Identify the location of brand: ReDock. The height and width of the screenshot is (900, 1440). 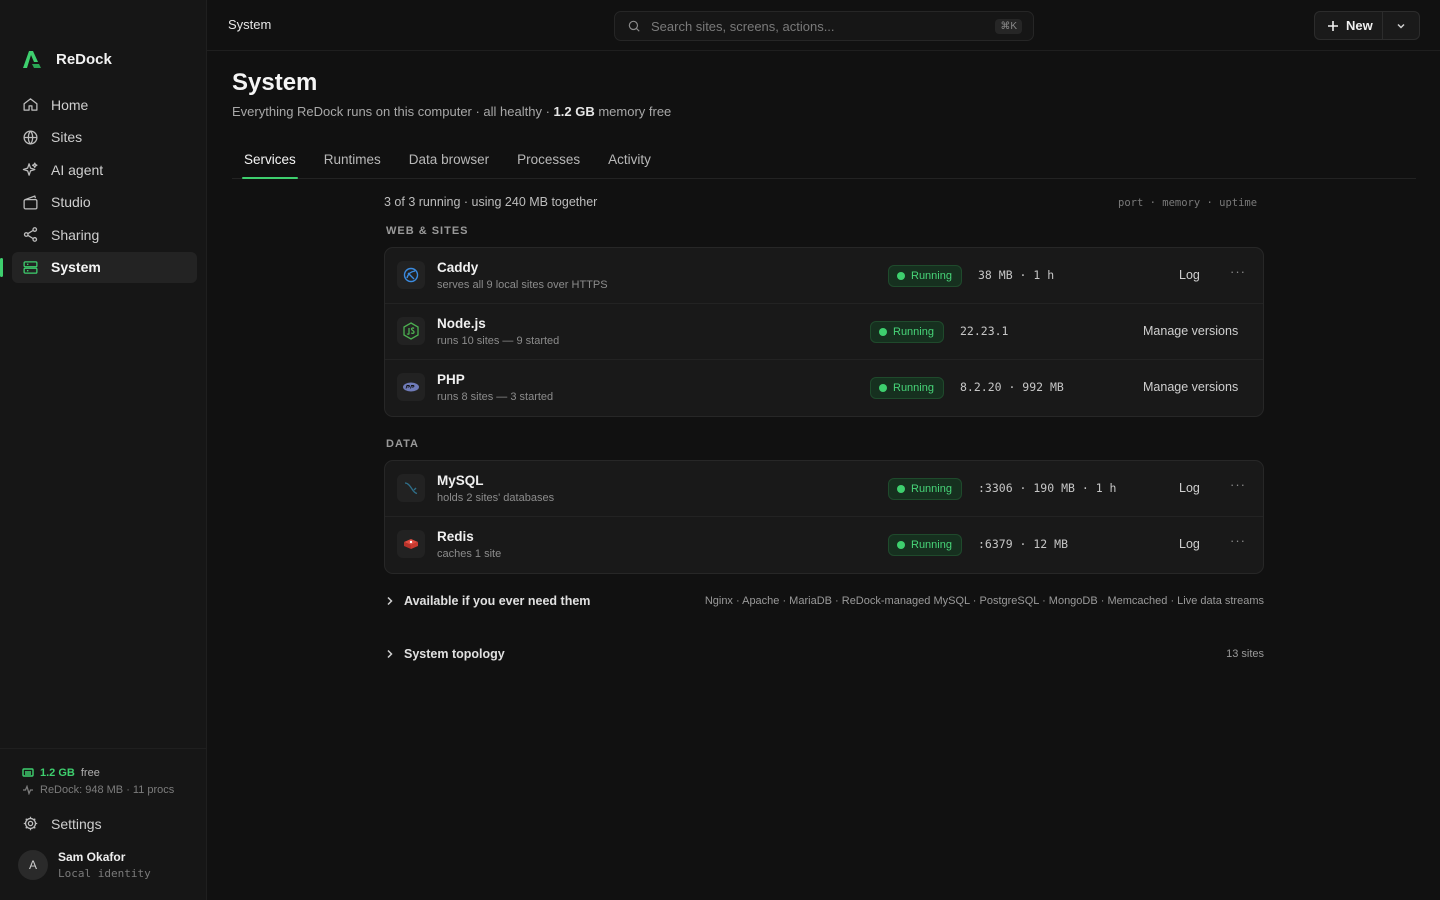
(65, 59).